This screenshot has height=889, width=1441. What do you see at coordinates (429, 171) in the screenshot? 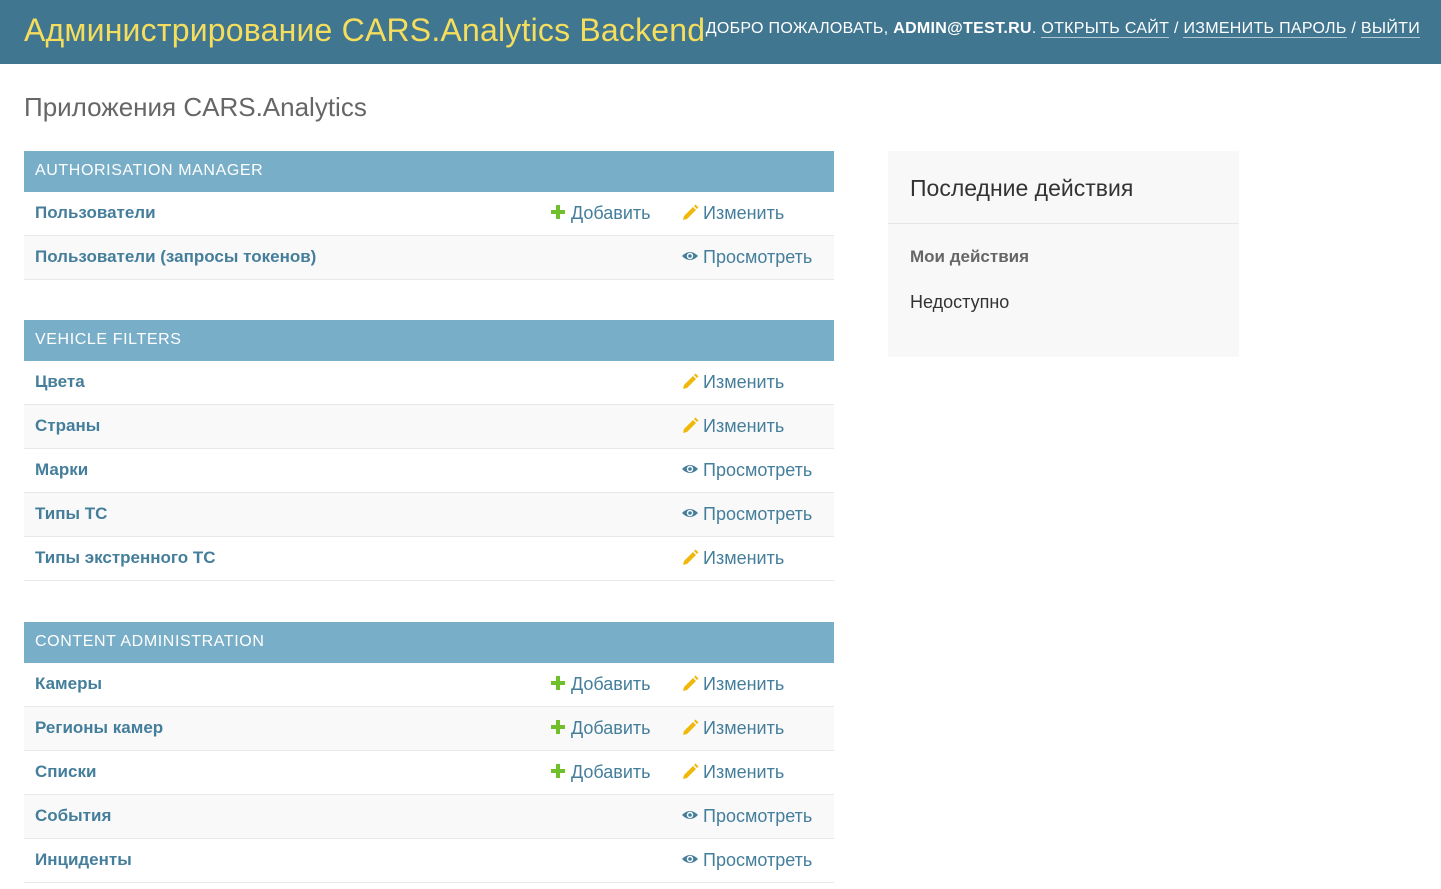
I see `module-caption: Authorisation manager` at bounding box center [429, 171].